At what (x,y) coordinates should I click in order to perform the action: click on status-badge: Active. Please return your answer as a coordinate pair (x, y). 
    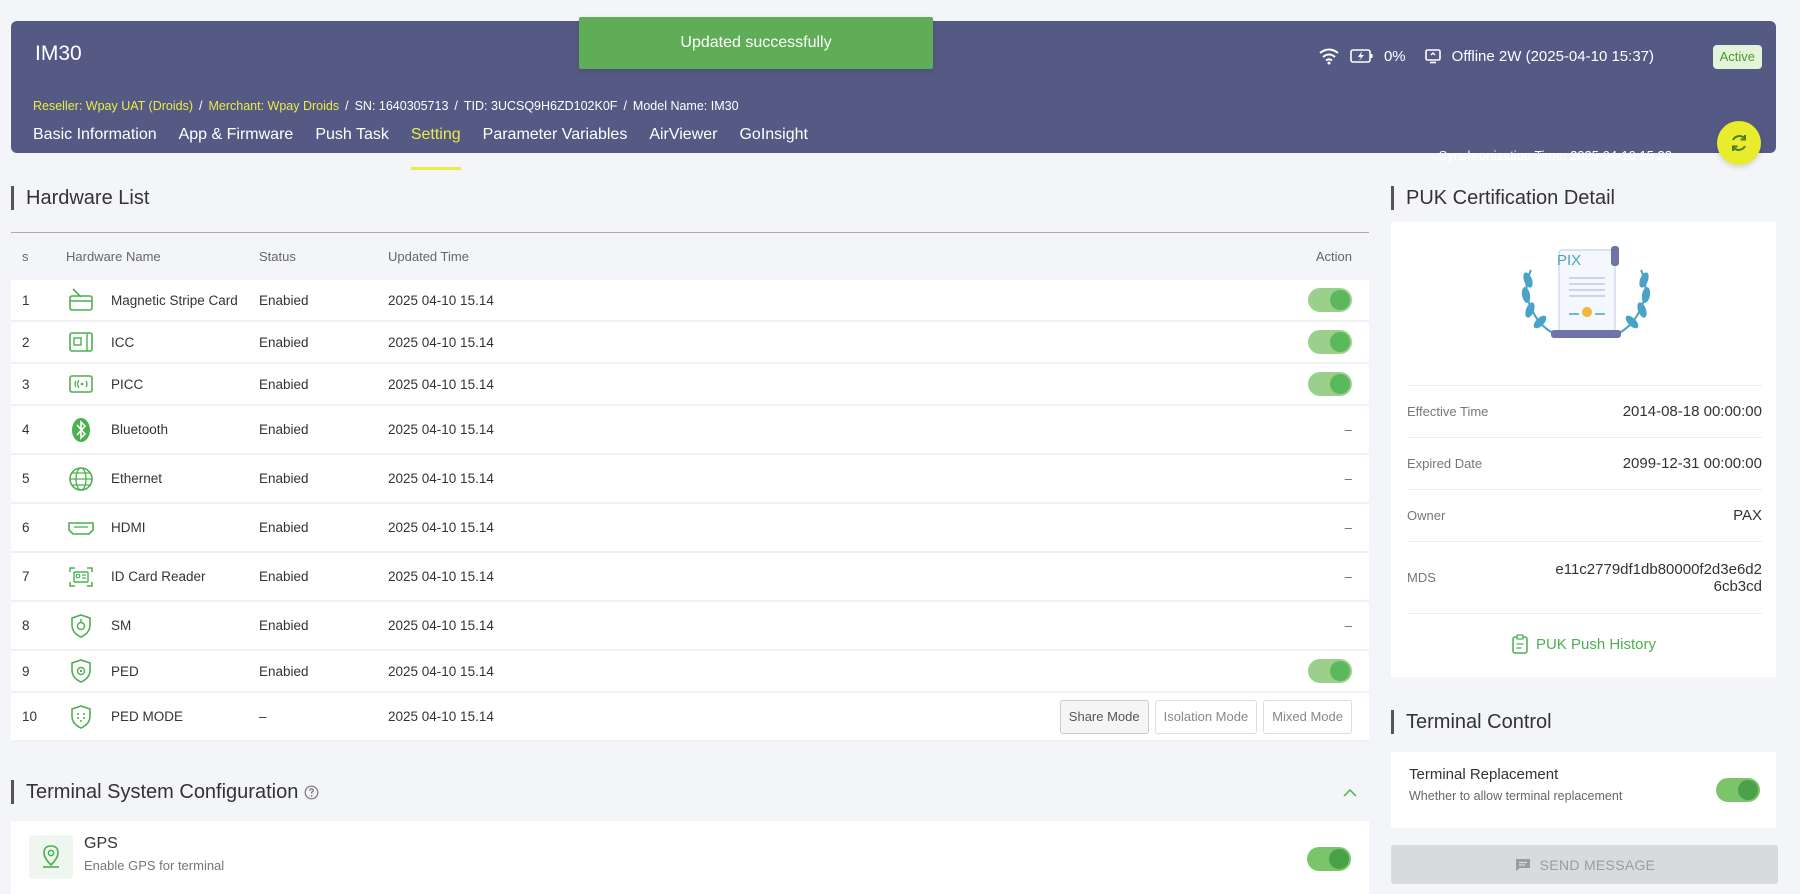
    Looking at the image, I should click on (1737, 57).